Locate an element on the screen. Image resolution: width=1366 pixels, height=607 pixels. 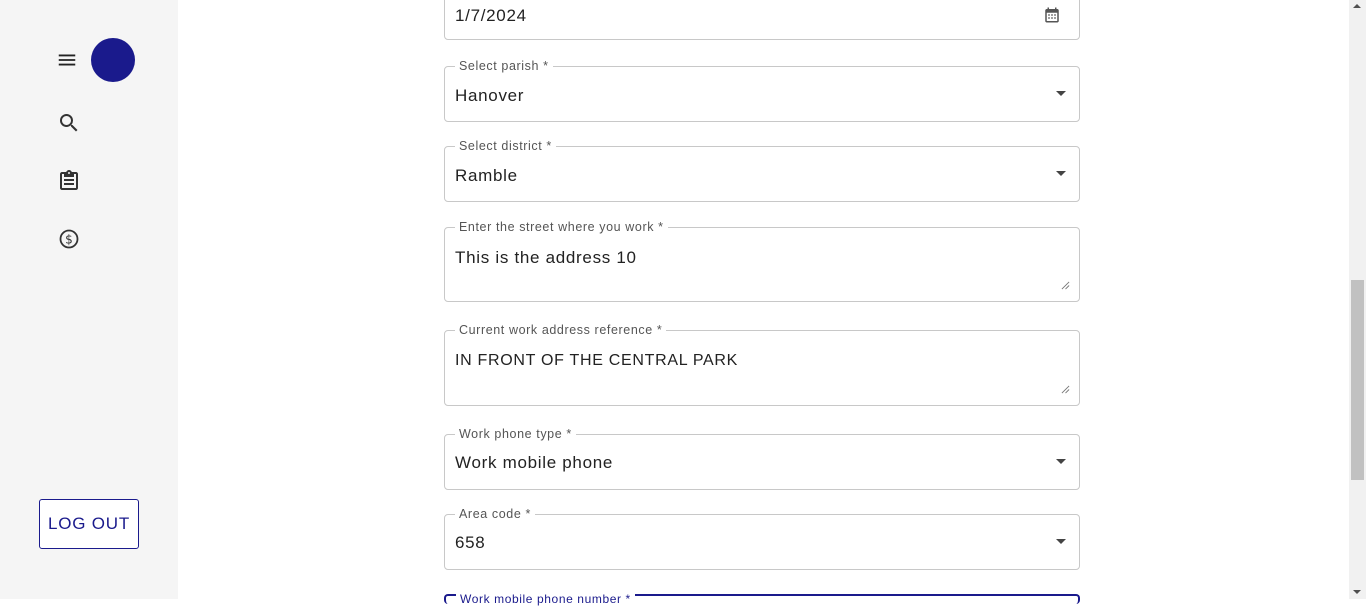
menu-icon is located at coordinates (67, 60).